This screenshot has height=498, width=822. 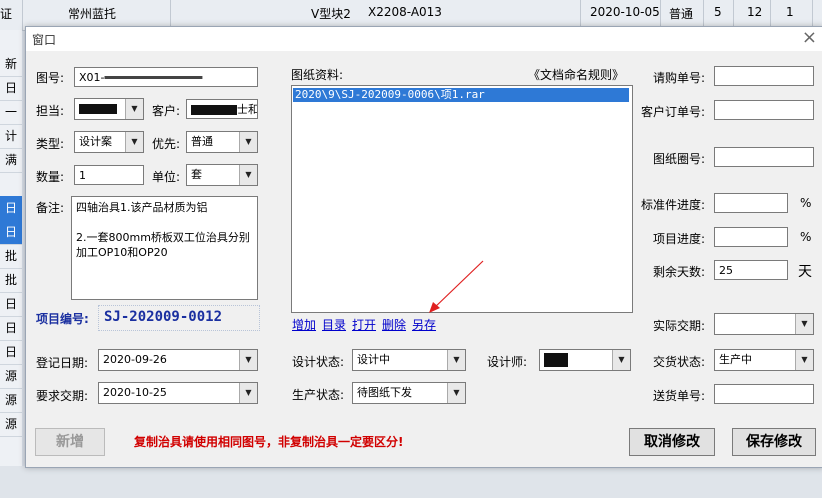 I want to click on std-progress-input, so click(x=751, y=203).